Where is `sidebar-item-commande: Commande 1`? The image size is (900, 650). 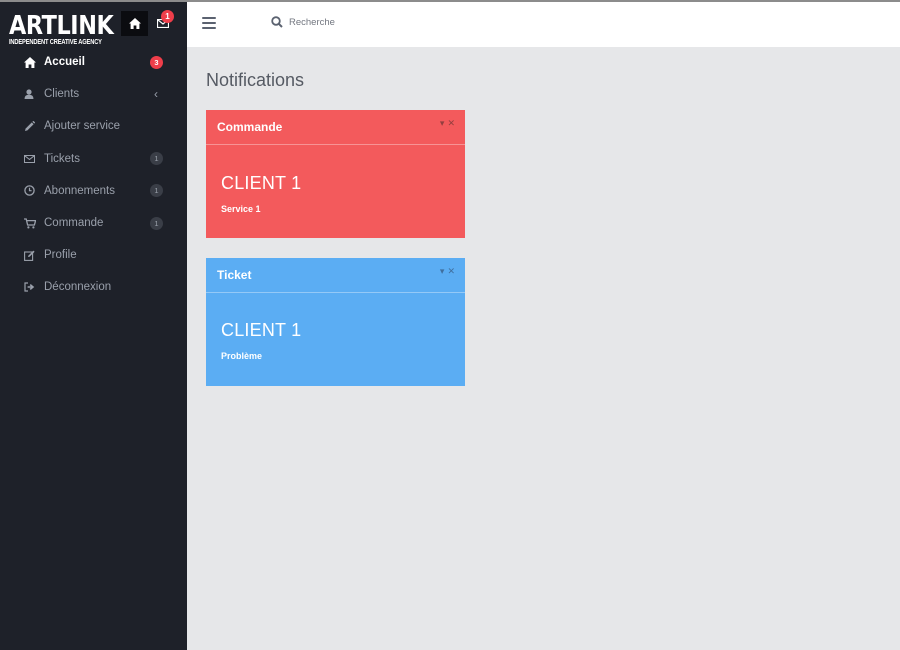
sidebar-item-commande: Commande 1 is located at coordinates (93, 223).